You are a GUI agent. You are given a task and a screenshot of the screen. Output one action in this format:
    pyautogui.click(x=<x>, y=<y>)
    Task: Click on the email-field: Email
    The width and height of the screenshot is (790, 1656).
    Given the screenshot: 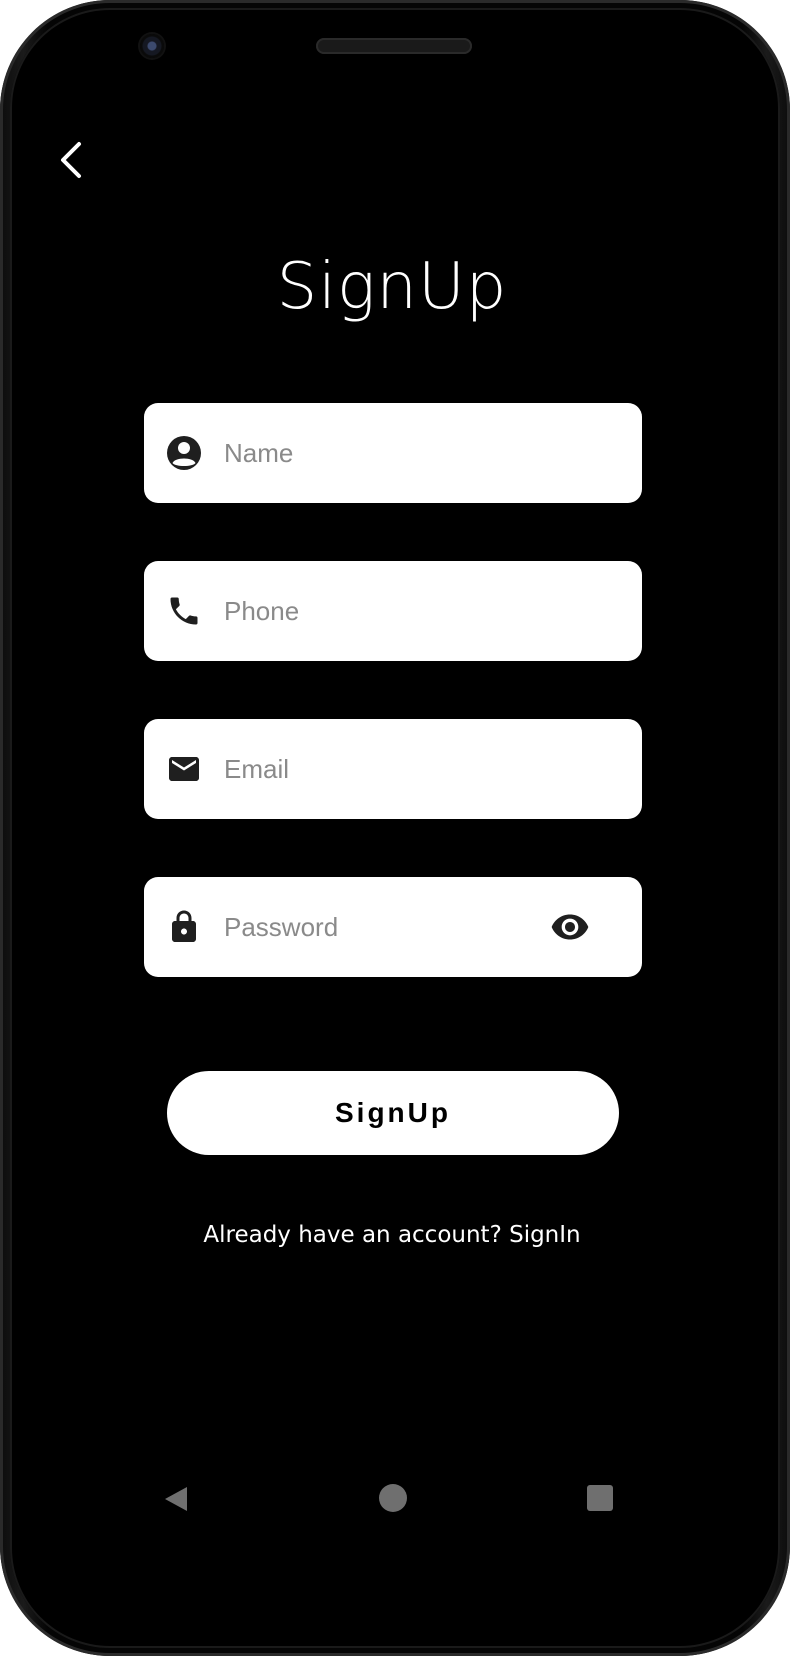 What is the action you would take?
    pyautogui.click(x=393, y=769)
    